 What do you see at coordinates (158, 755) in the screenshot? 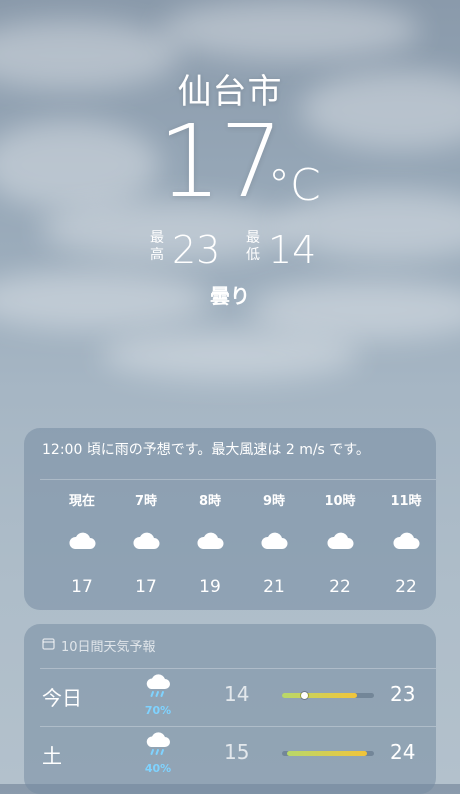
I see `cloud-rain-icon: 40%` at bounding box center [158, 755].